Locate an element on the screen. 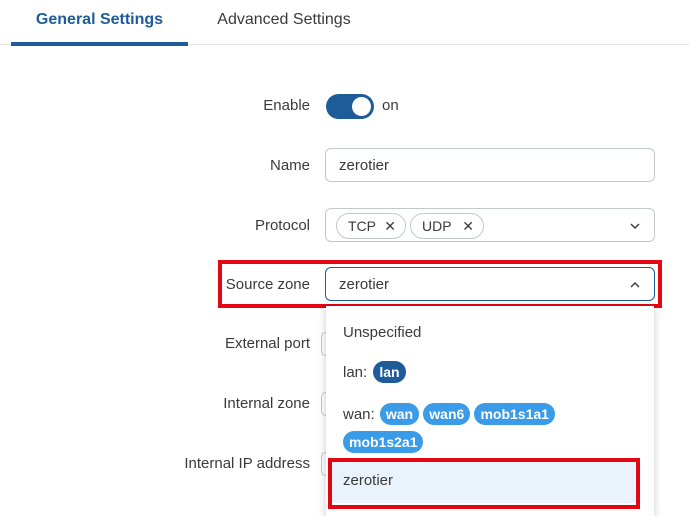 The width and height of the screenshot is (689, 516). external-port-label: External port is located at coordinates (267, 343).